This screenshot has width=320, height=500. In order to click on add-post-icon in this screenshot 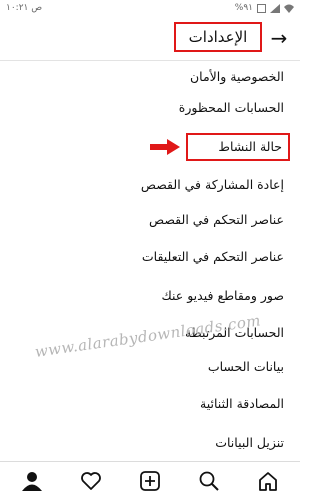, I will do `click(150, 481)`.